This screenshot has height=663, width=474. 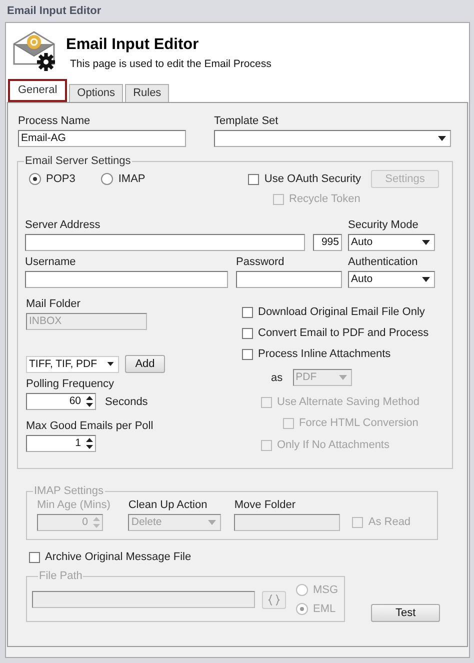 What do you see at coordinates (126, 402) in the screenshot?
I see `unit-label: Seconds` at bounding box center [126, 402].